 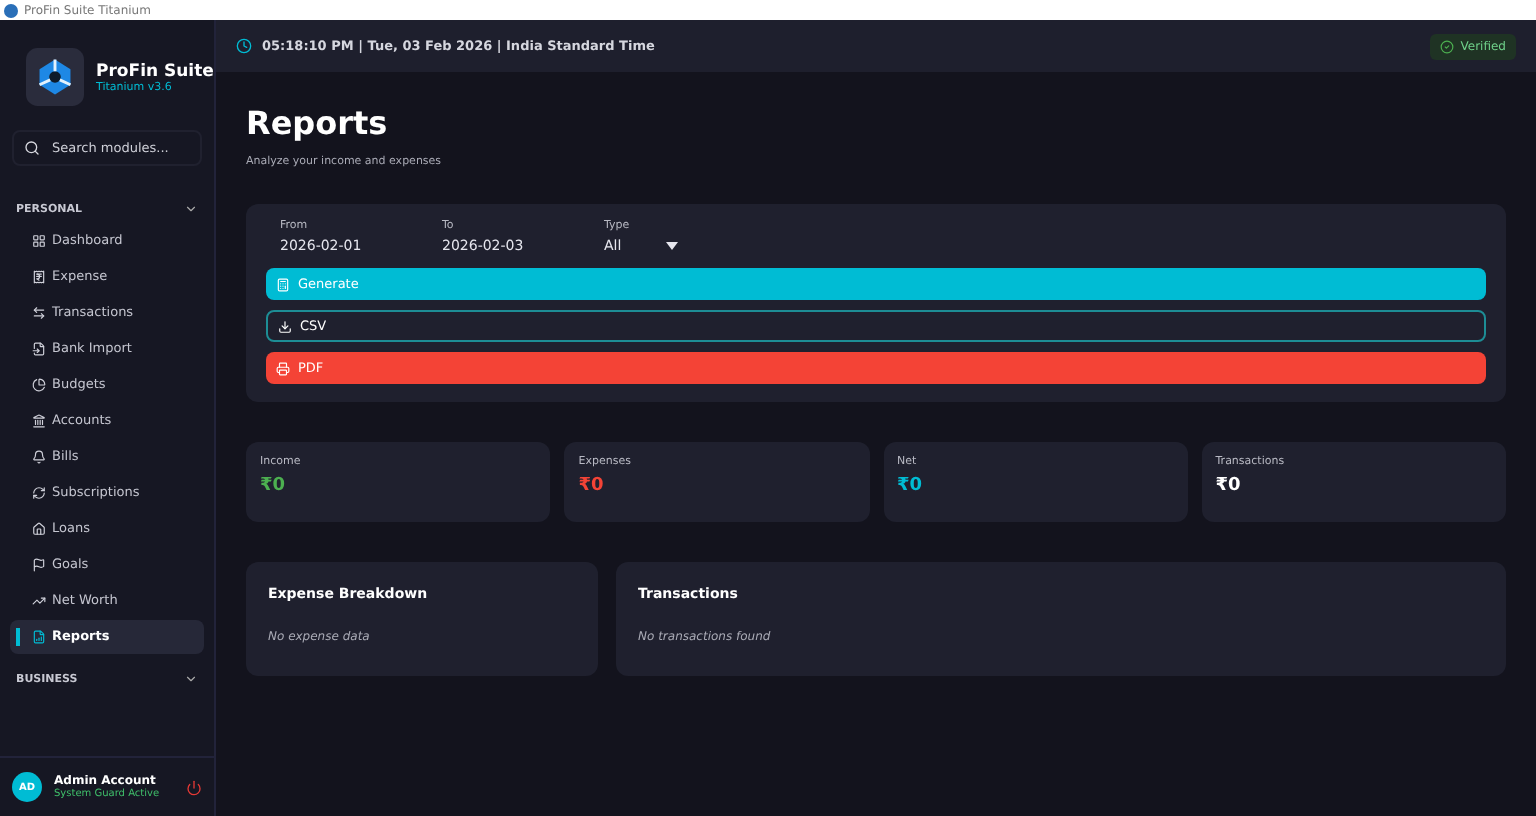 What do you see at coordinates (39, 420) in the screenshot?
I see `bank-icon` at bounding box center [39, 420].